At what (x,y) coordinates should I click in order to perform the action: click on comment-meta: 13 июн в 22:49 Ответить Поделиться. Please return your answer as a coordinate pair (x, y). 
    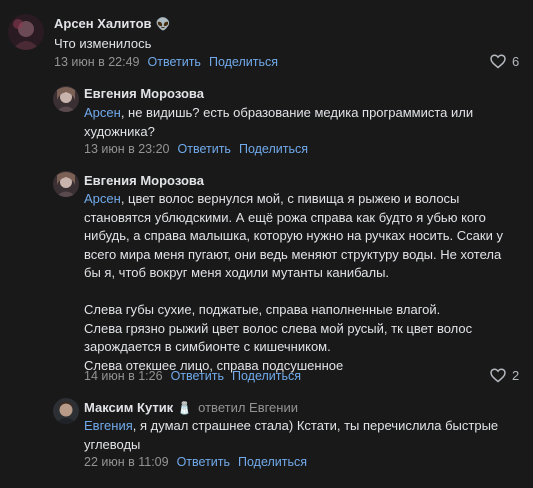
    Looking at the image, I should click on (166, 62).